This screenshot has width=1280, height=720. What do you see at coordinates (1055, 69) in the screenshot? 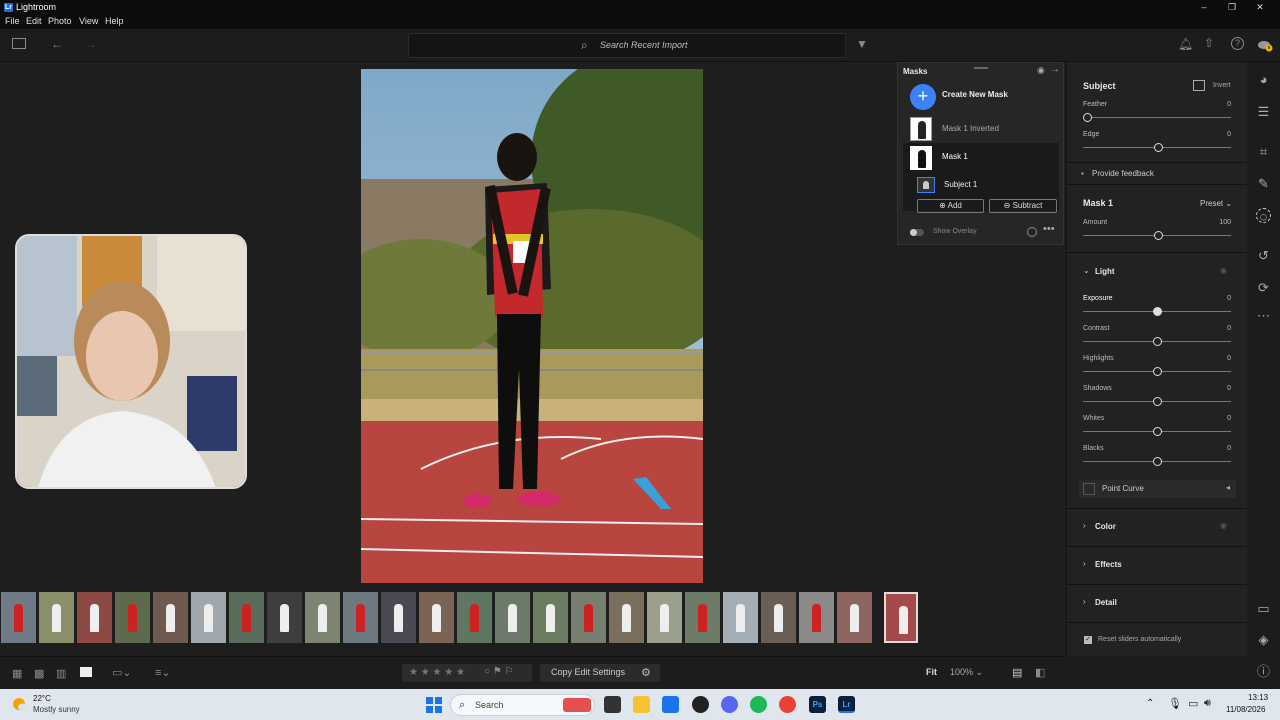
I see `collapse-arrow-icon: →` at bounding box center [1055, 69].